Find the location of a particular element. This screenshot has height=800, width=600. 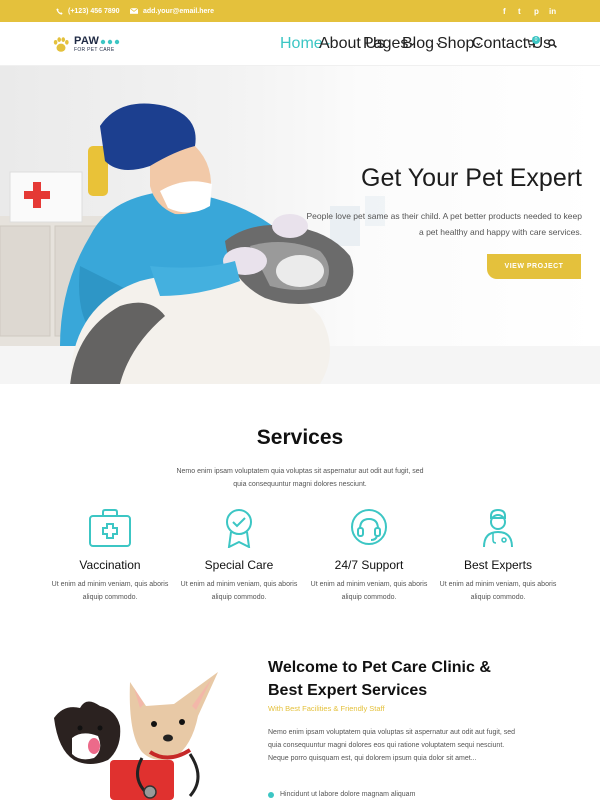

pinterest-icon: p is located at coordinates (536, 11).